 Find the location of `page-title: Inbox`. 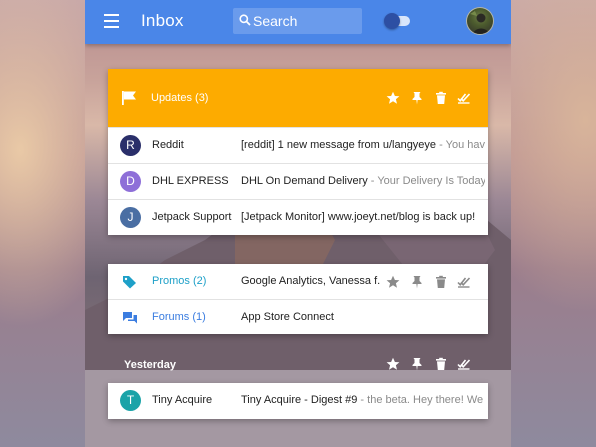

page-title: Inbox is located at coordinates (162, 20).